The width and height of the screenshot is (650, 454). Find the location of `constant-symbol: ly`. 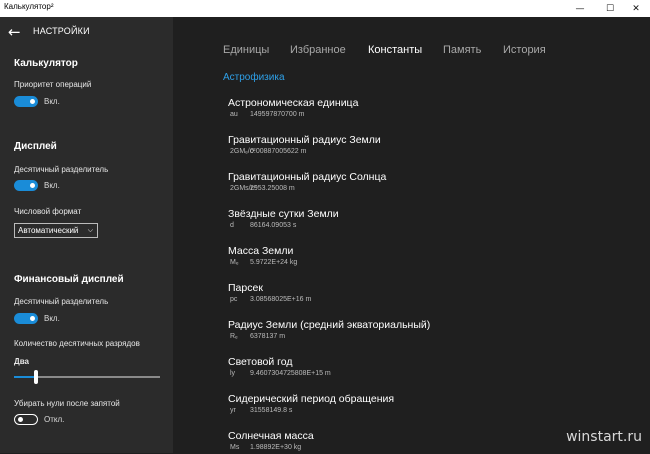

constant-symbol: ly is located at coordinates (233, 373).